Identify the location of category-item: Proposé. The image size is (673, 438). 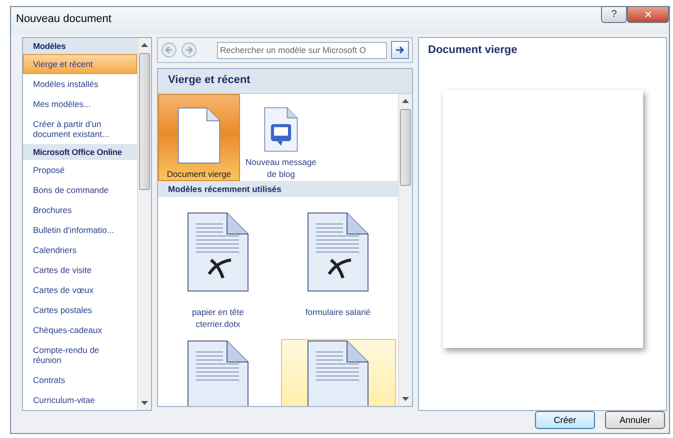
(80, 170).